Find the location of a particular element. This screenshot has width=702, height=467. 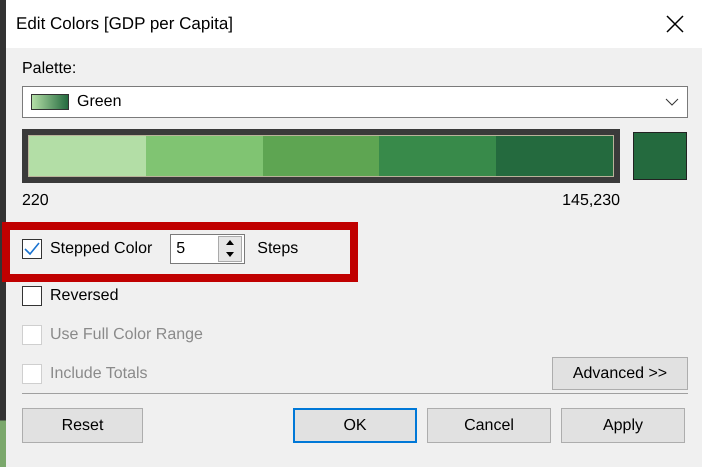

option-label: Use Full Color Range is located at coordinates (126, 335).